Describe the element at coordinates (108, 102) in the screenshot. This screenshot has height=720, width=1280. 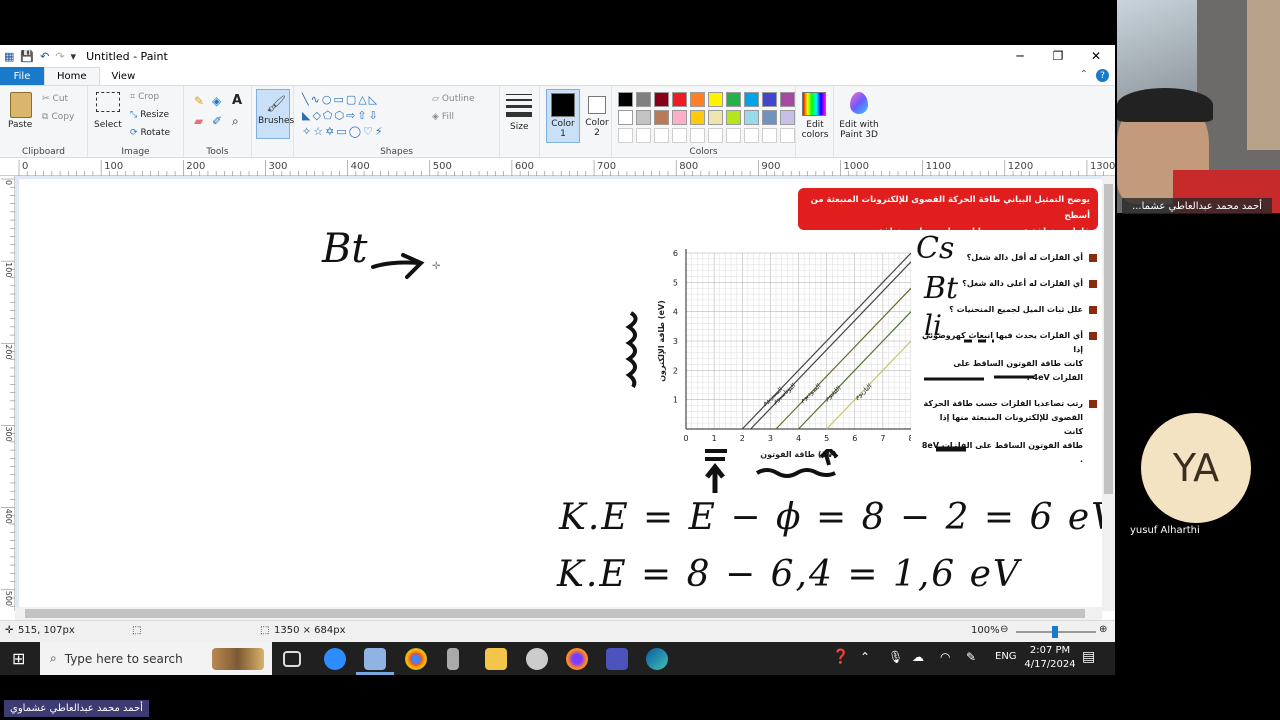
I see `select-icon` at that location.